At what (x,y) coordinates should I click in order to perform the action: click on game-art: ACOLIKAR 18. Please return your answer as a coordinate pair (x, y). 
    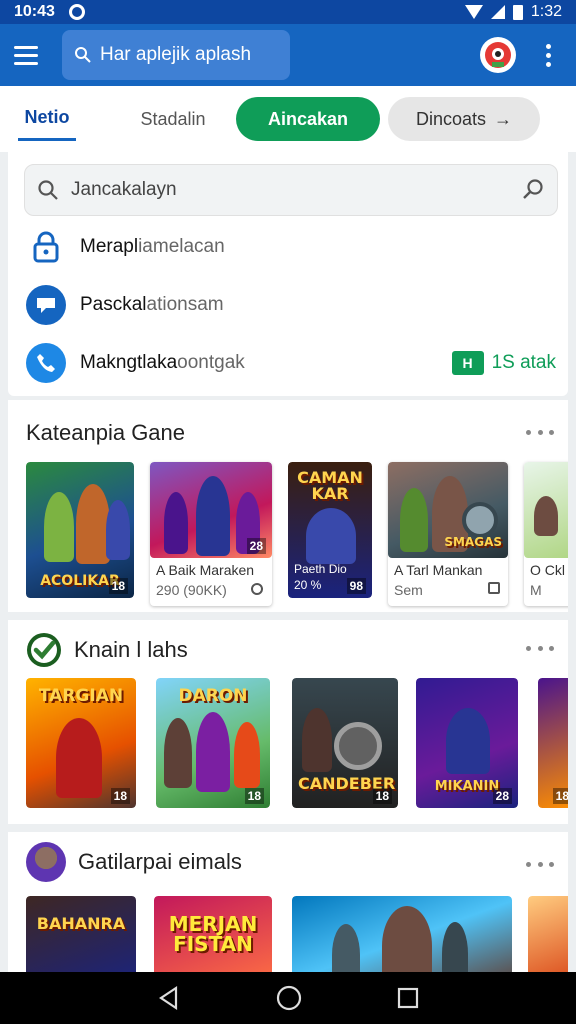
    Looking at the image, I should click on (80, 530).